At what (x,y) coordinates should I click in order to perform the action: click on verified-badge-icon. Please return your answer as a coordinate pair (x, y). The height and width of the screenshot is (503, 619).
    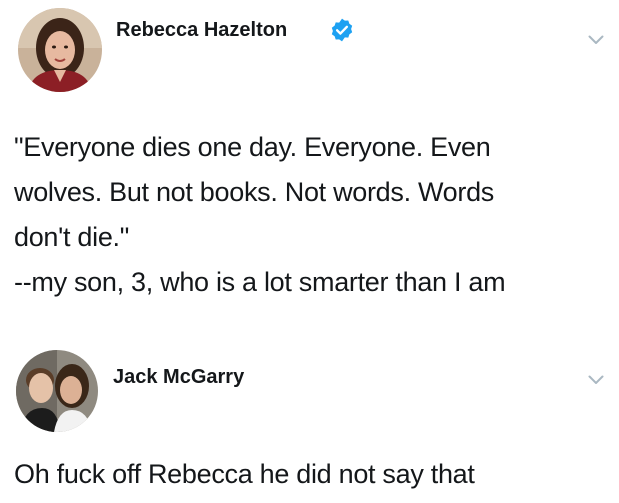
    Looking at the image, I should click on (342, 30).